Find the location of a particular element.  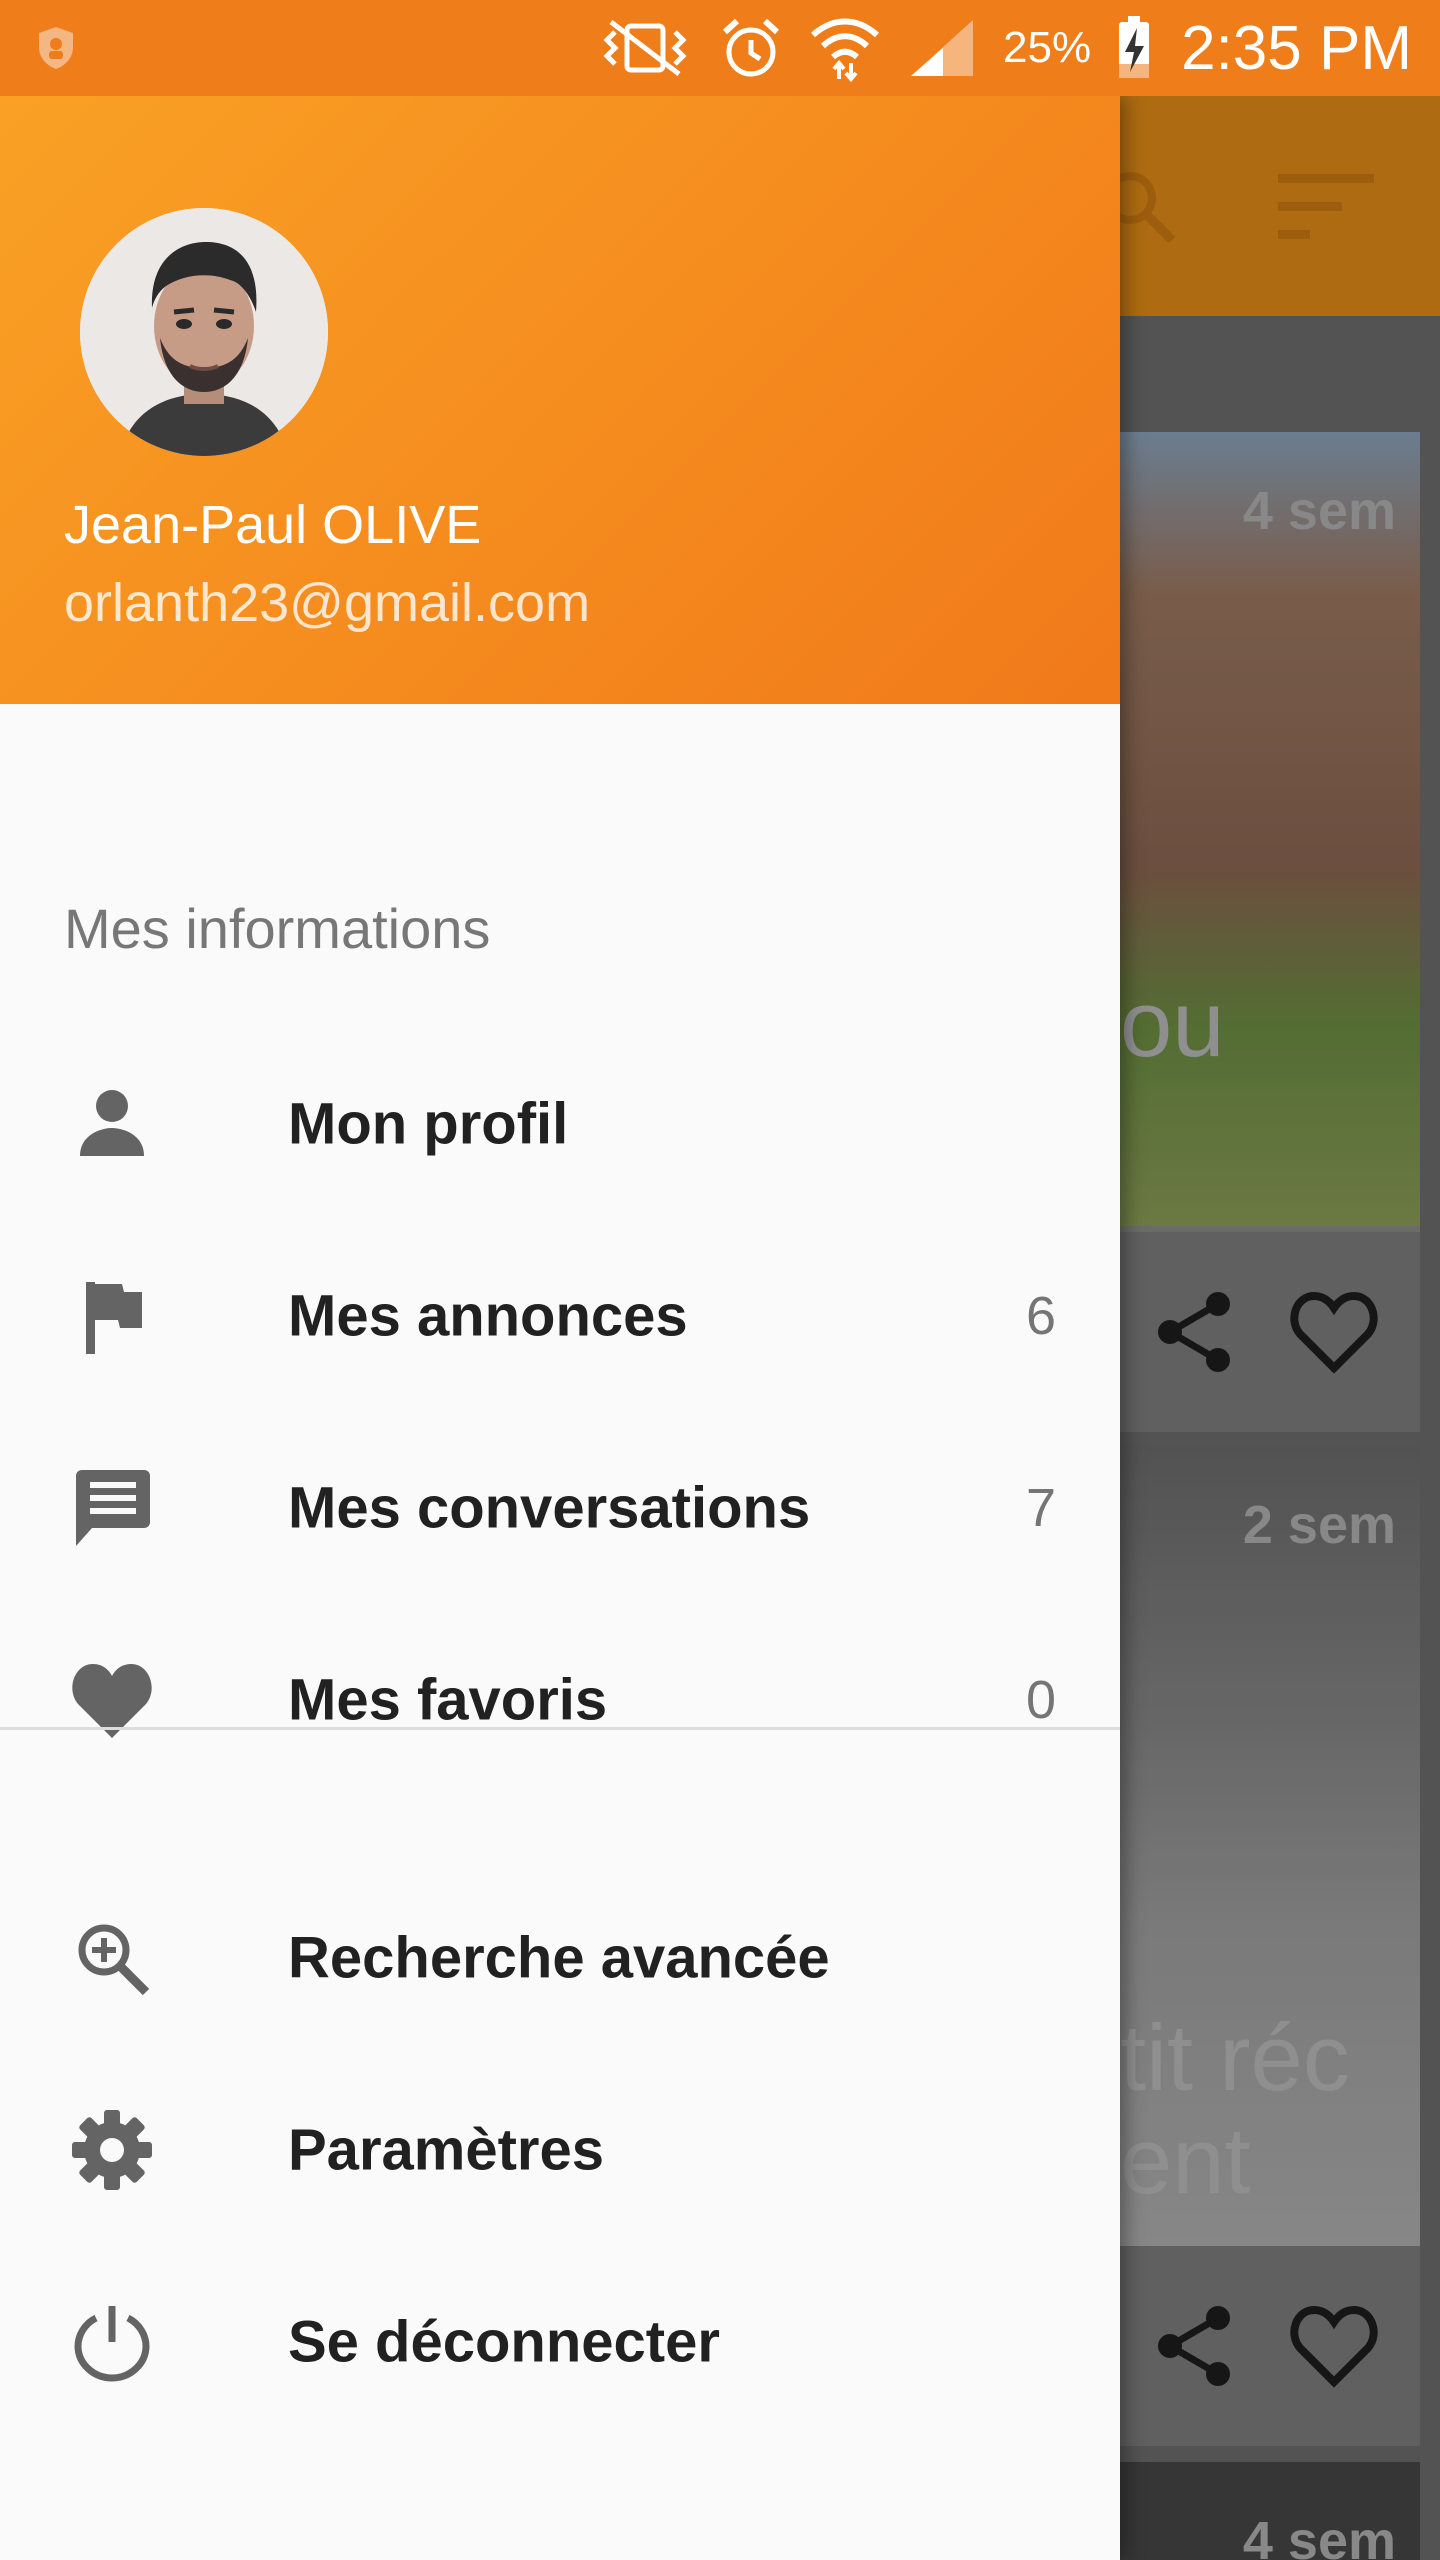

chat-icon is located at coordinates (112, 1508).